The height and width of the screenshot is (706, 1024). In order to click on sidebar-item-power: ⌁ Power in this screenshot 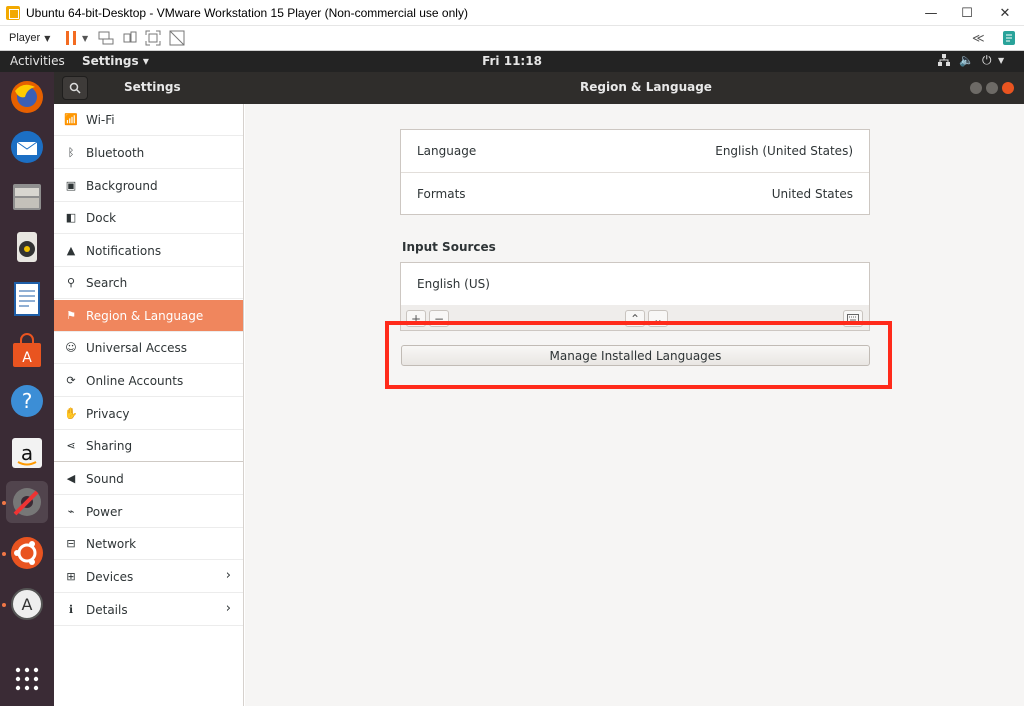, I will do `click(148, 512)`.